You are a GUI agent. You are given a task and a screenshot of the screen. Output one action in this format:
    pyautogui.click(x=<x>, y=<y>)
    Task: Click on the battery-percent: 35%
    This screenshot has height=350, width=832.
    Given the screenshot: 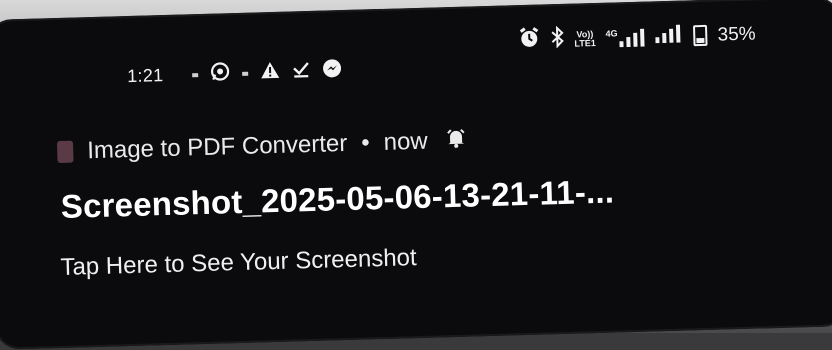 What is the action you would take?
    pyautogui.click(x=736, y=34)
    